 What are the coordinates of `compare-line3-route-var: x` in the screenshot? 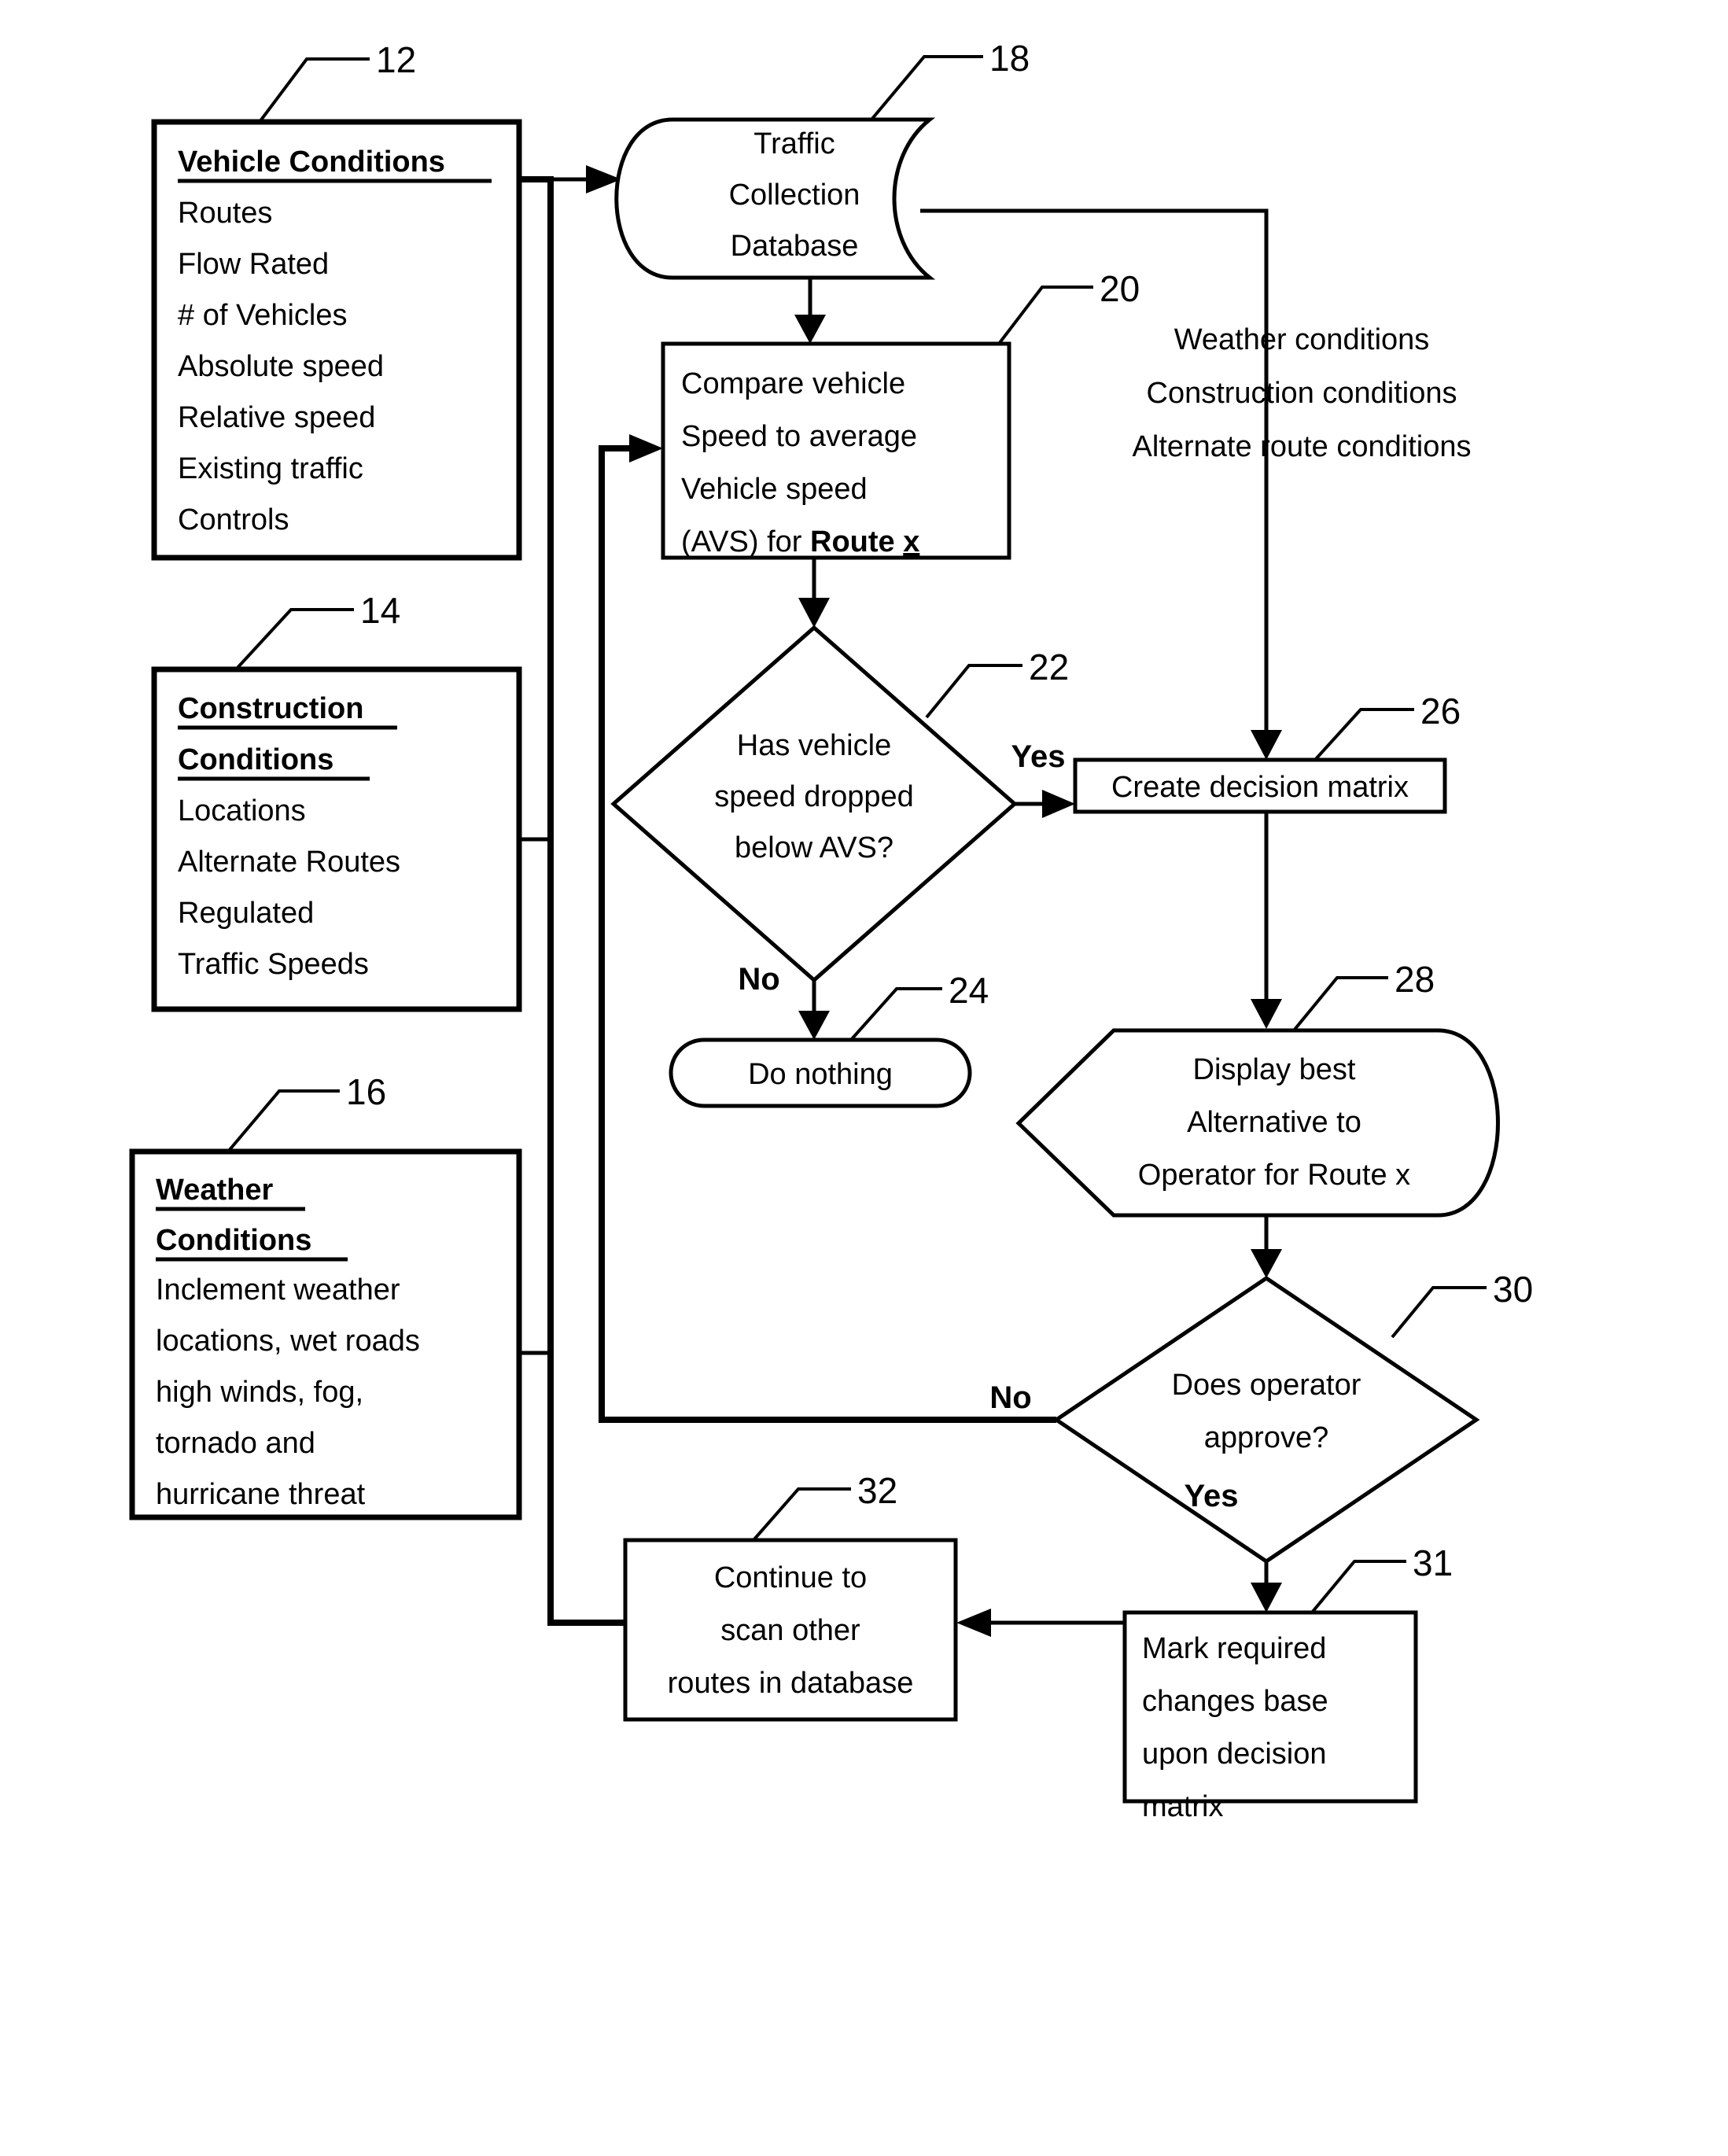 It's located at (911, 542).